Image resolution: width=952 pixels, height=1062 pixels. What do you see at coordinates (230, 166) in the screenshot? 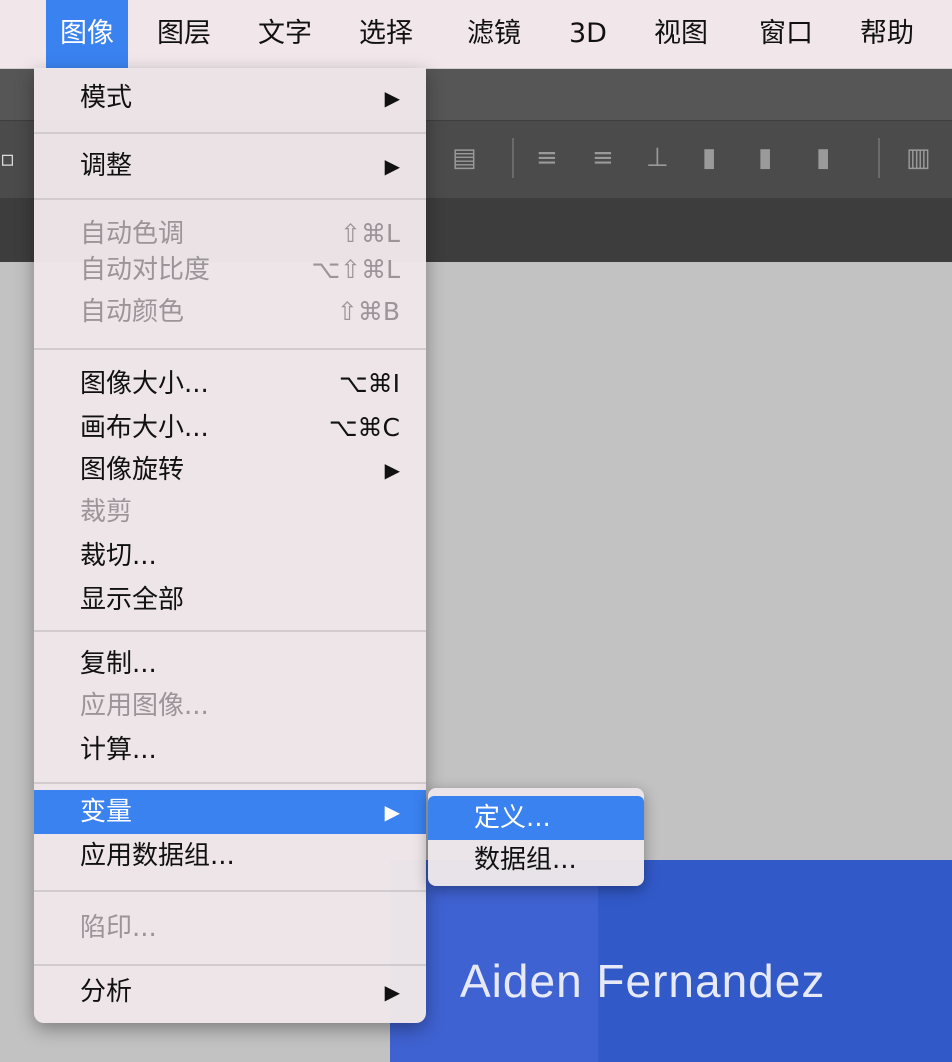
I see `menu-item-adjustments: 调整 ▶` at bounding box center [230, 166].